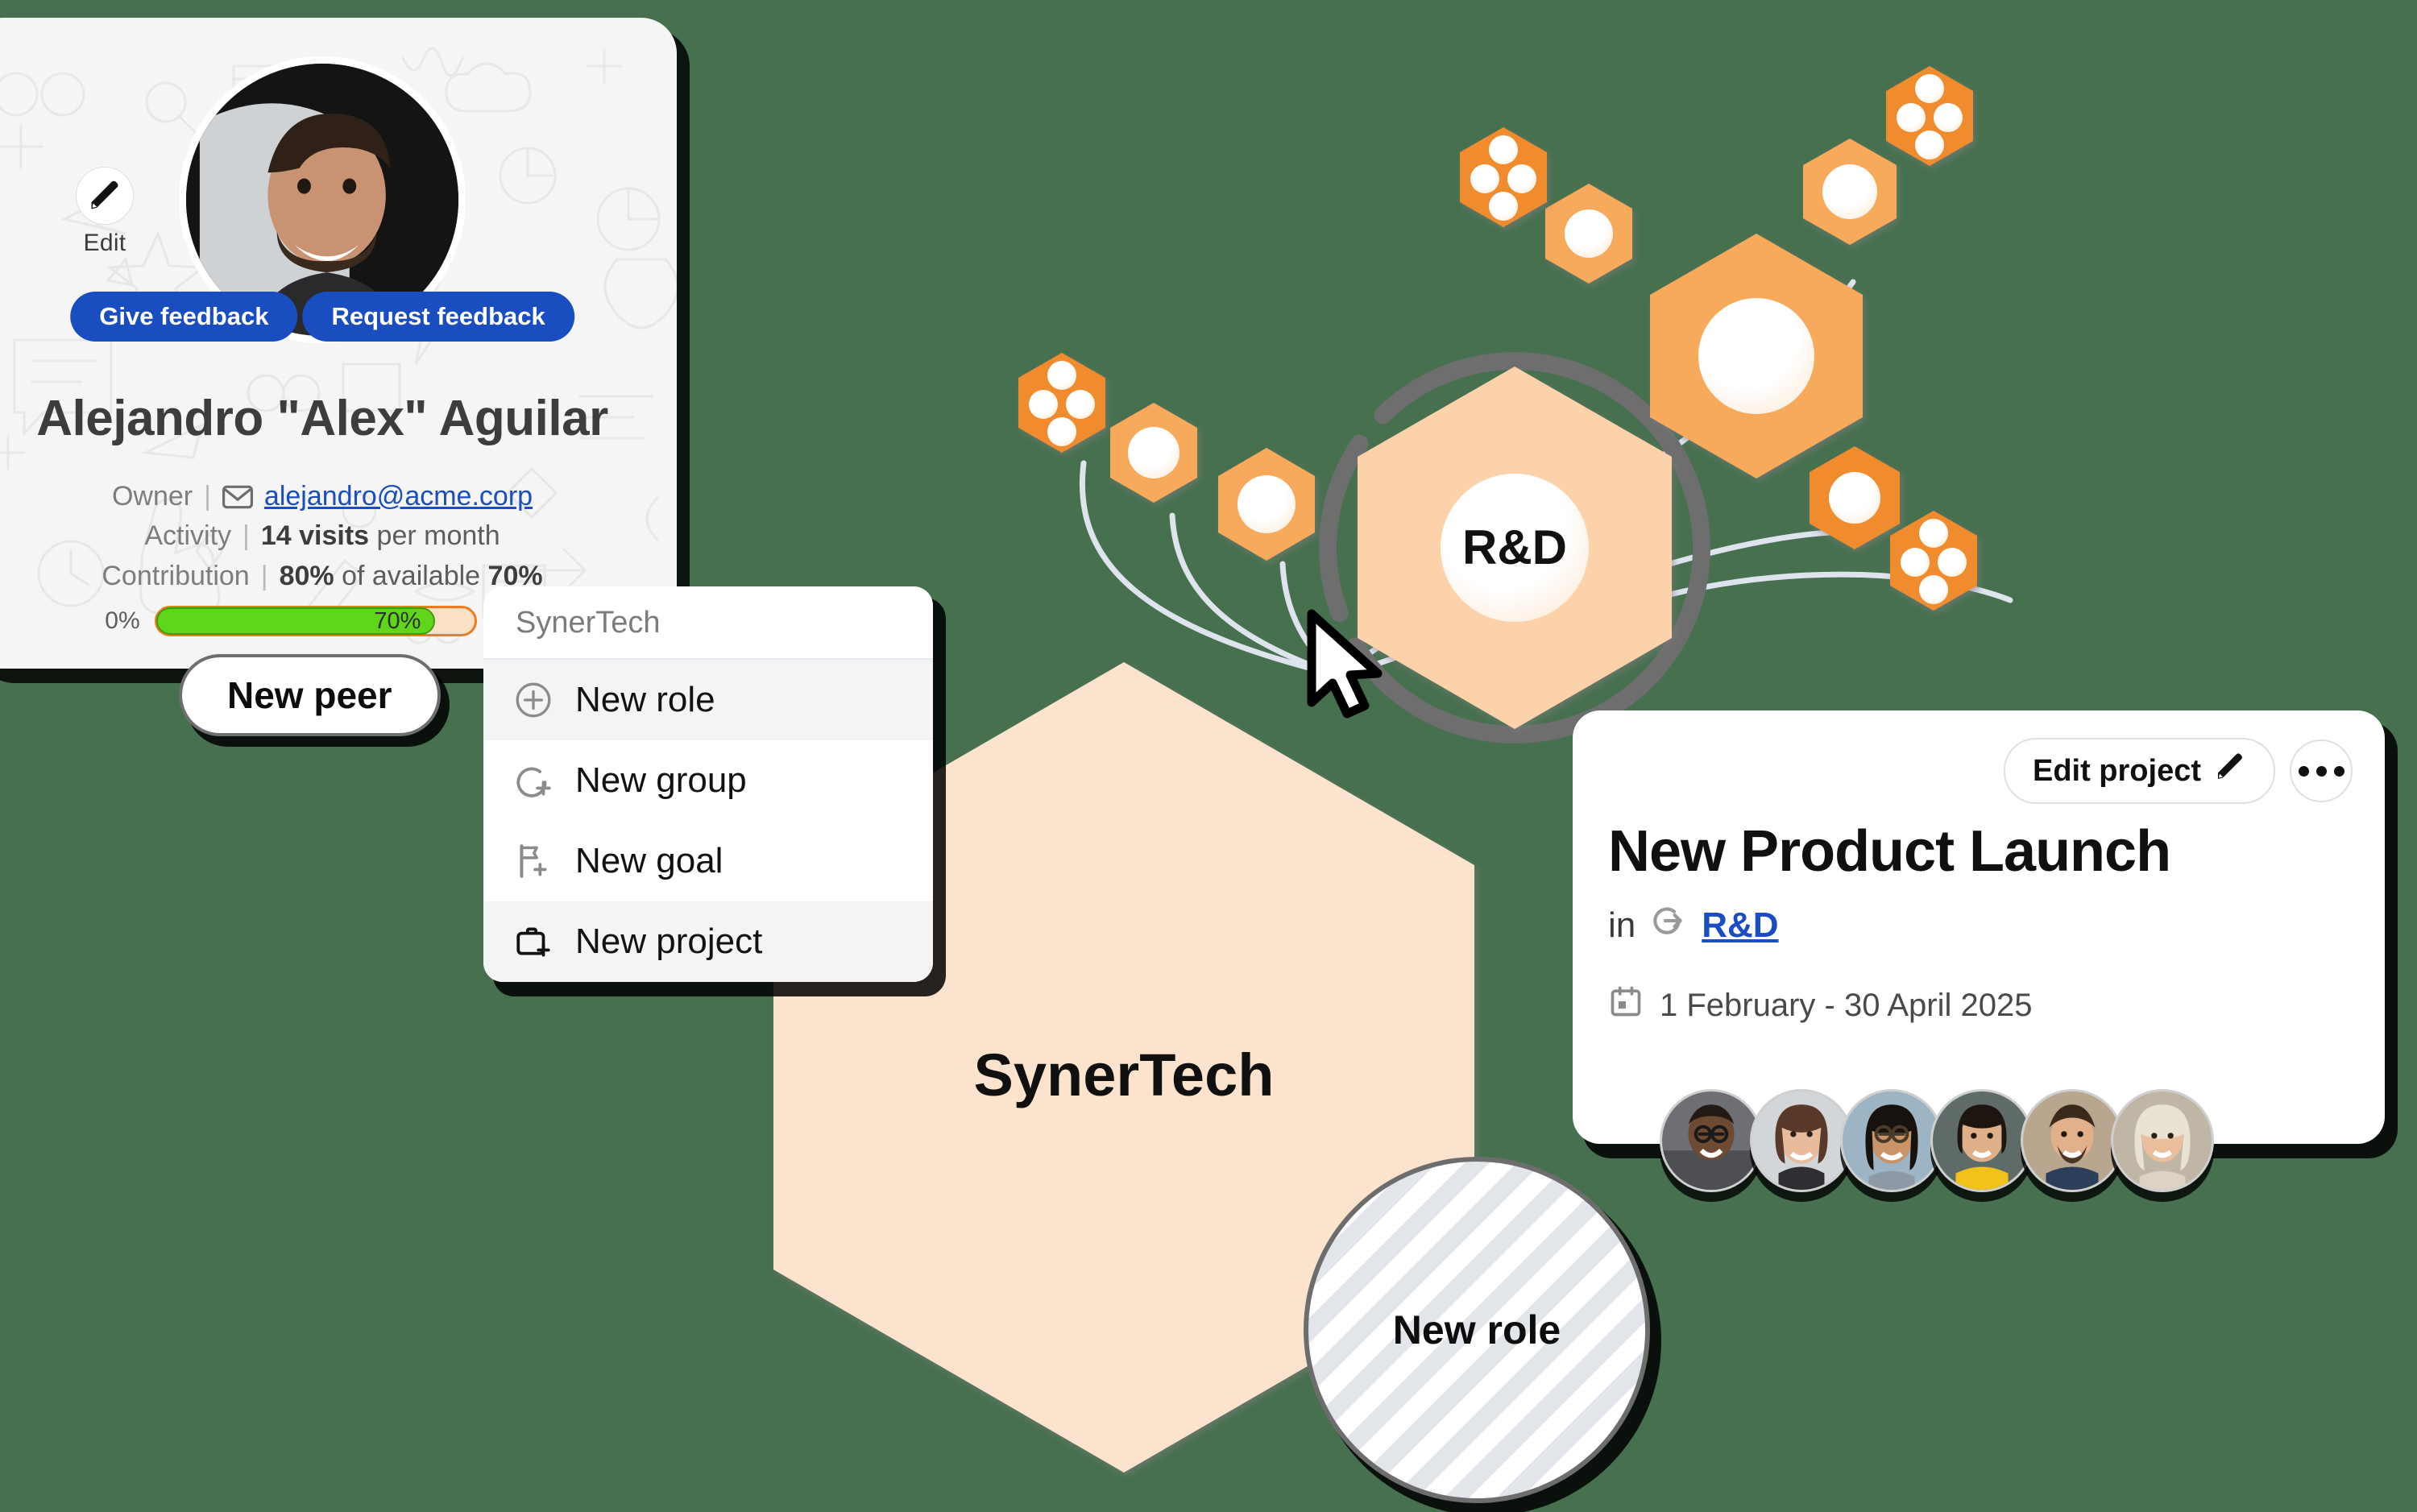 The width and height of the screenshot is (2417, 1512). I want to click on menu-item-label: New group, so click(661, 780).